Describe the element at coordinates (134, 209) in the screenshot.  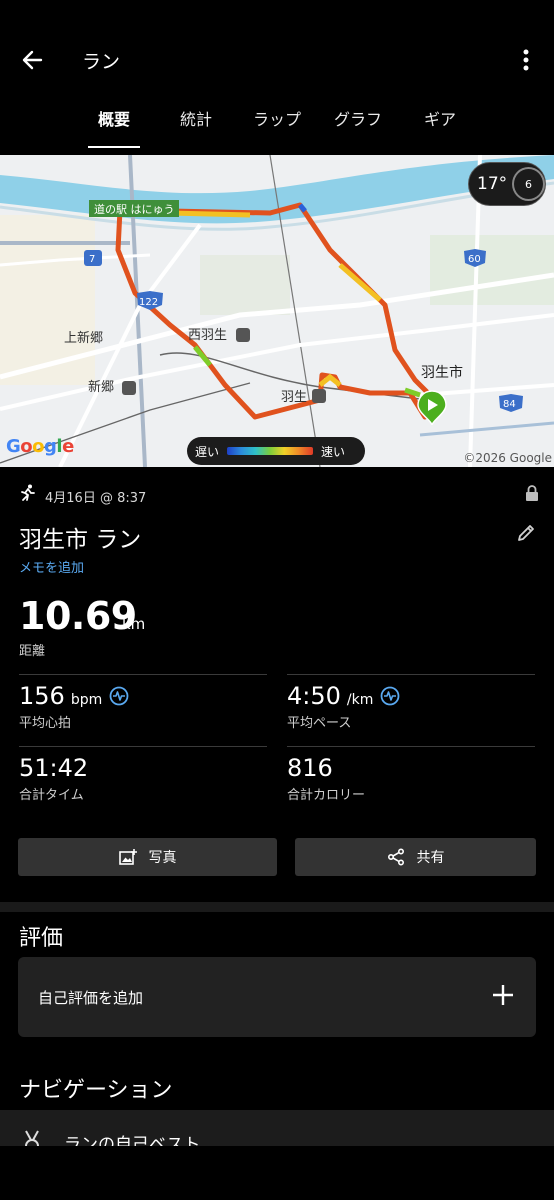
I see `map-label-michi-no-eki: 道の駅 はにゅう` at that location.